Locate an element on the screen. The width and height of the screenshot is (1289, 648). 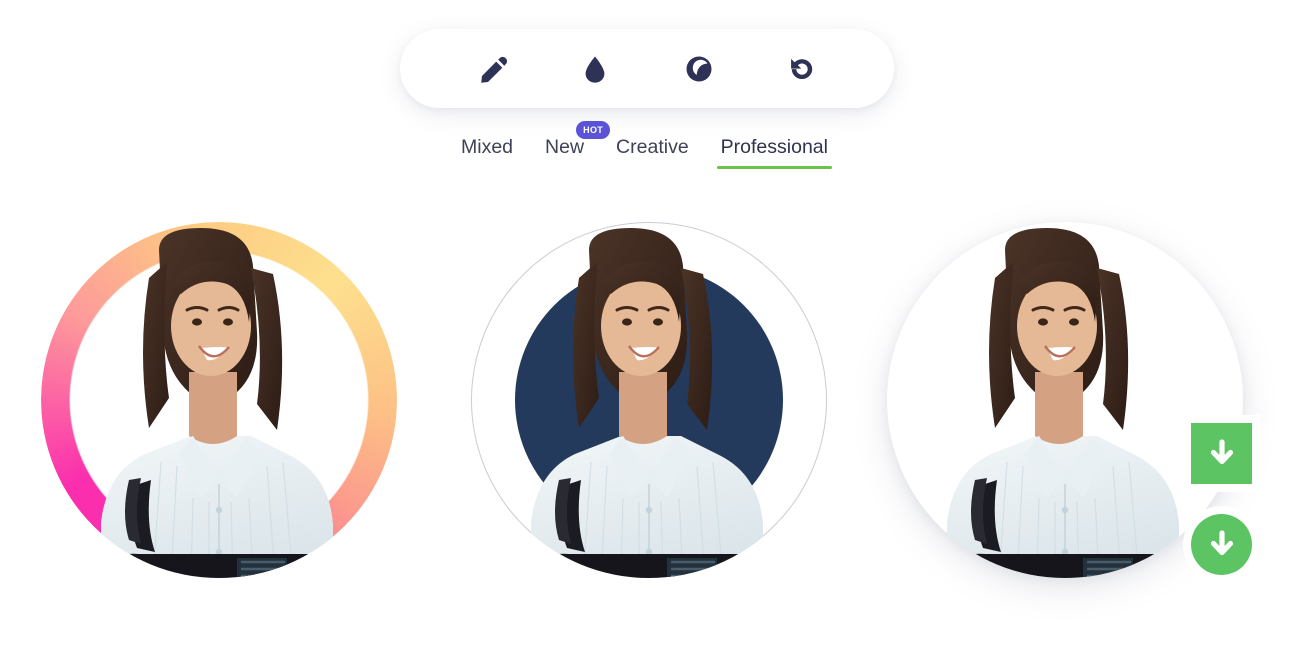
reset-tool-button is located at coordinates (802, 69).